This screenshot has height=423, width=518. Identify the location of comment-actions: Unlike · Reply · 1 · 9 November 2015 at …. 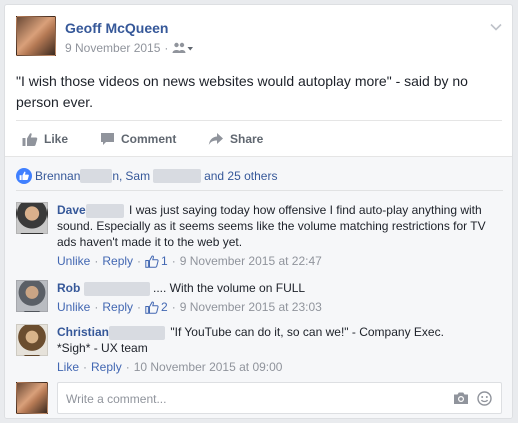
(277, 261).